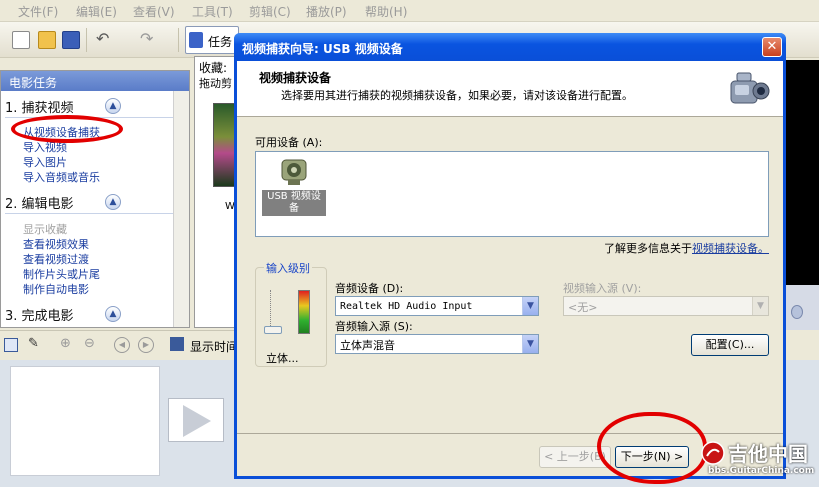 The height and width of the screenshot is (487, 819). I want to click on show-timeline-icon, so click(177, 344).